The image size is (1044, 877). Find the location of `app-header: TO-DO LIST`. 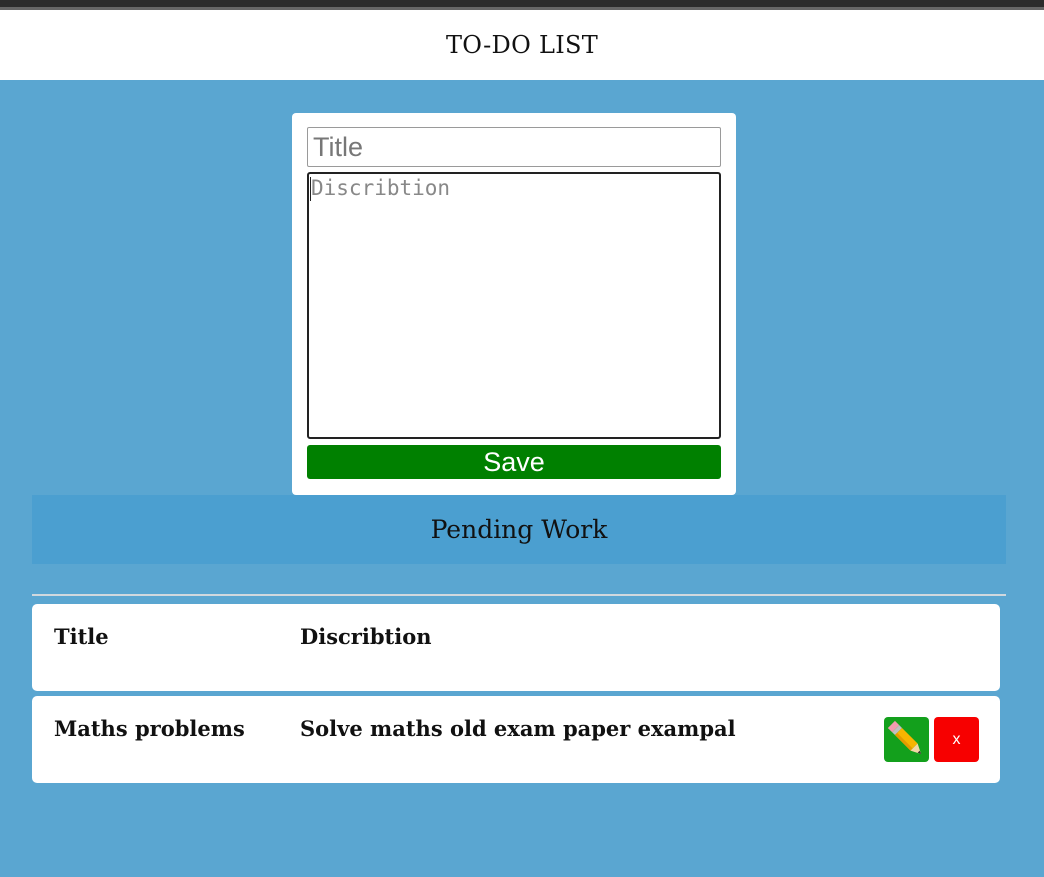

app-header: TO-DO LIST is located at coordinates (522, 45).